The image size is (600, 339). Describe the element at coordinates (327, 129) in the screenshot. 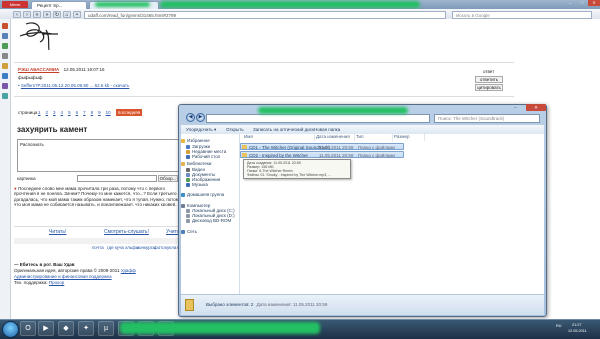

I see `new-folder-button: Новая папка` at that location.